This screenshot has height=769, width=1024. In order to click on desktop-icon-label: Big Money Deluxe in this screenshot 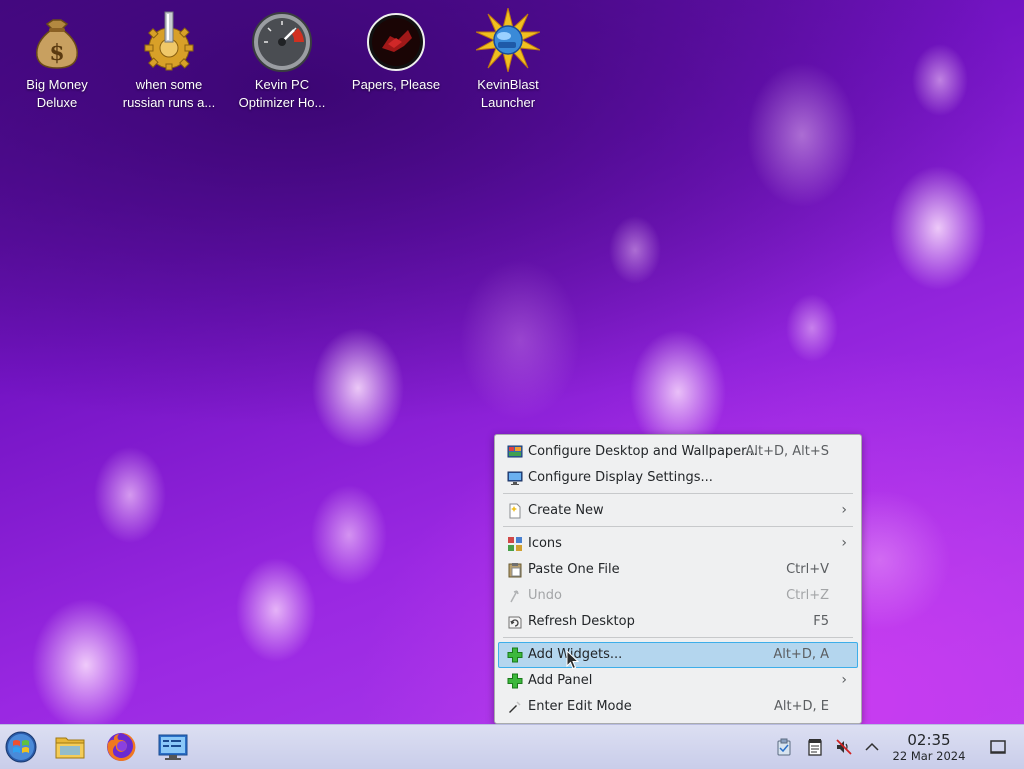, I will do `click(57, 93)`.